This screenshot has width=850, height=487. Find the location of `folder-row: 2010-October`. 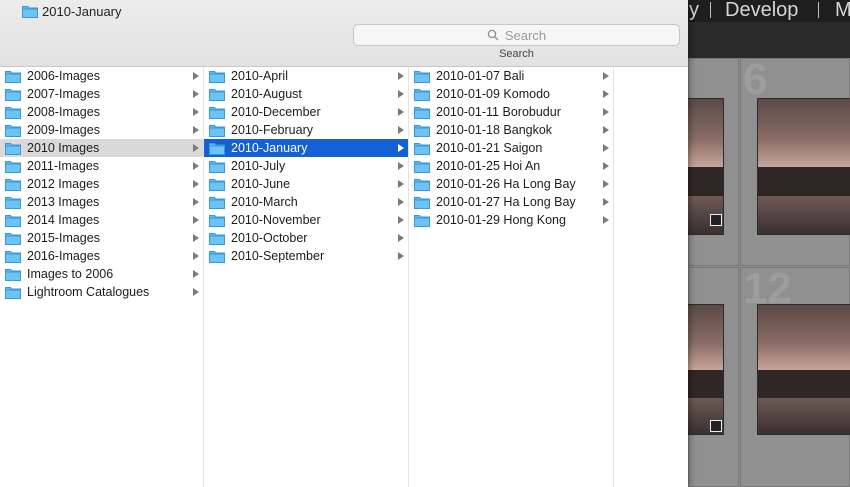

folder-row: 2010-October is located at coordinates (306, 238).